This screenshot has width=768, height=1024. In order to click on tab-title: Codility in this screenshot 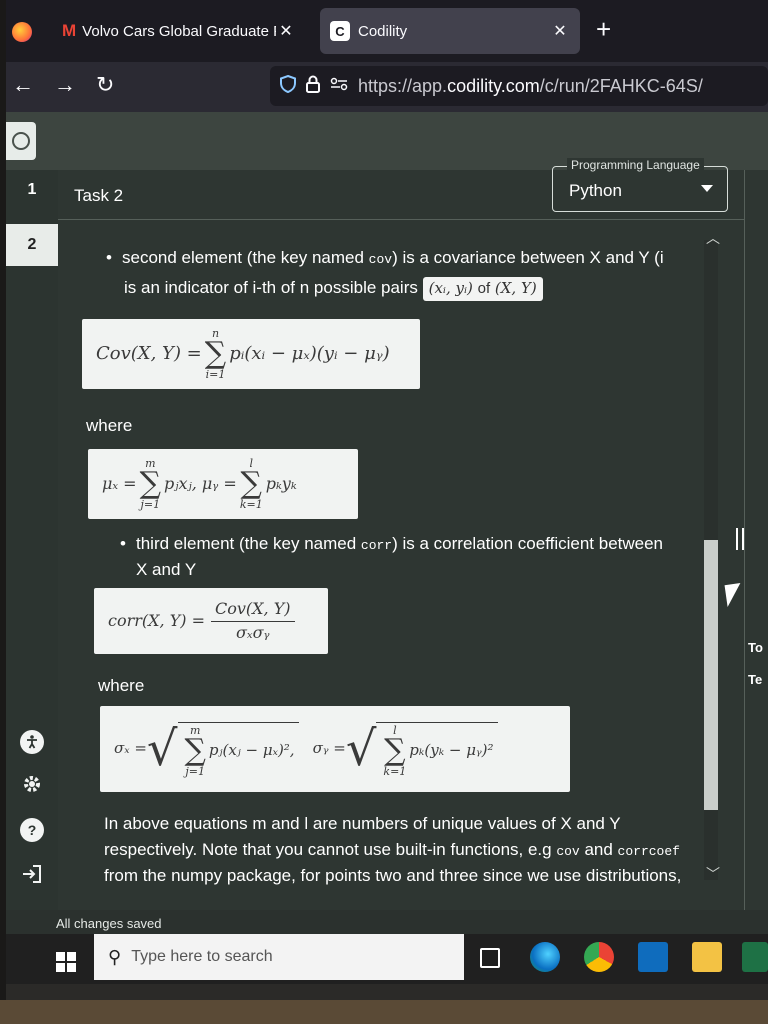, I will do `click(383, 31)`.